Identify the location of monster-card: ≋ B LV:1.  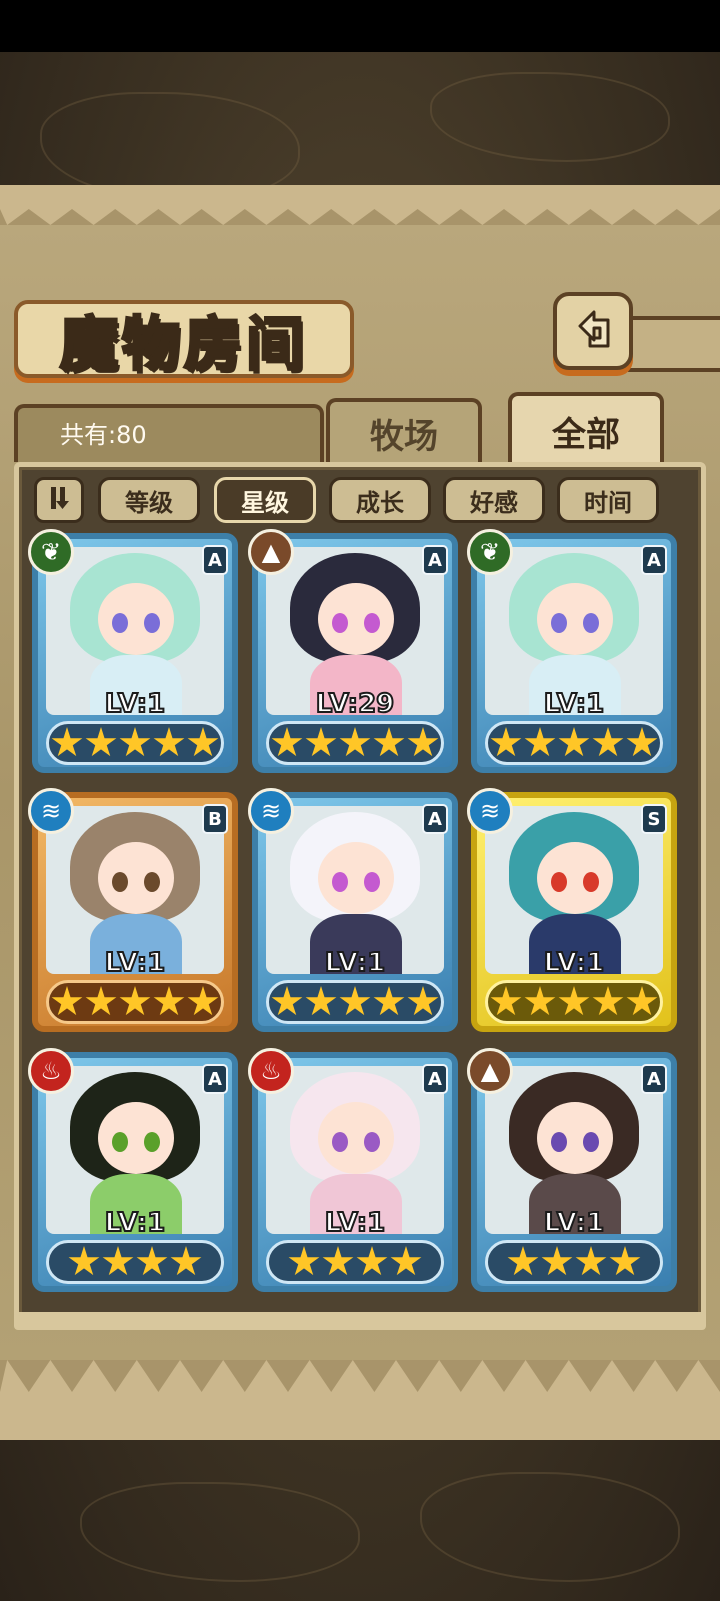
(133, 910).